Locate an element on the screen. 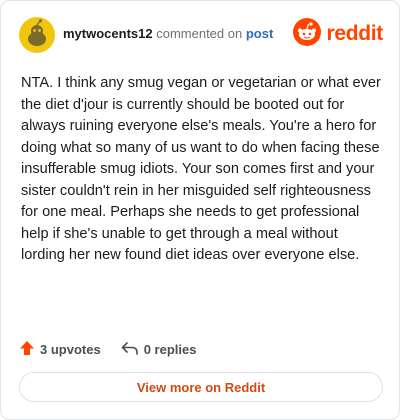 This screenshot has width=400, height=420. upvote-count: 3 upvotes is located at coordinates (70, 349).